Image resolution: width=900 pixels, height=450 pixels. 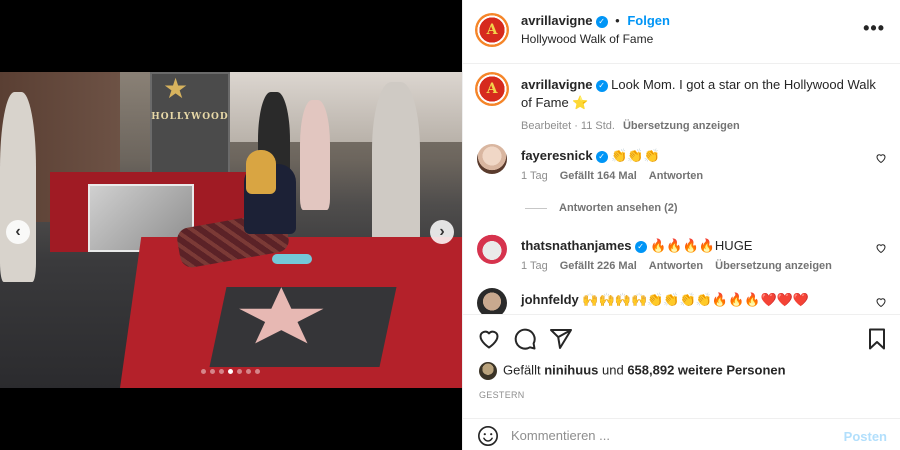 I want to click on comment-body: 🙌🙌🙌🙌👏👏👏👏🔥🔥🔥❤️❤️❤️, so click(x=696, y=299).